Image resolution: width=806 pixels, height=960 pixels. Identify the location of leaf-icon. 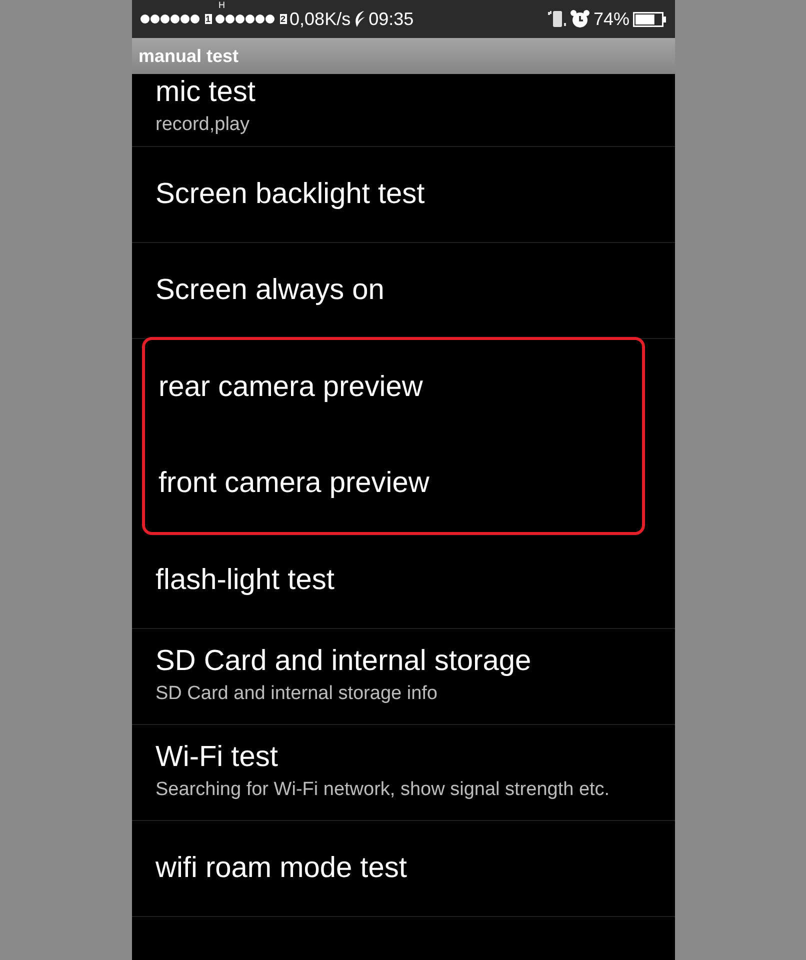
(360, 19).